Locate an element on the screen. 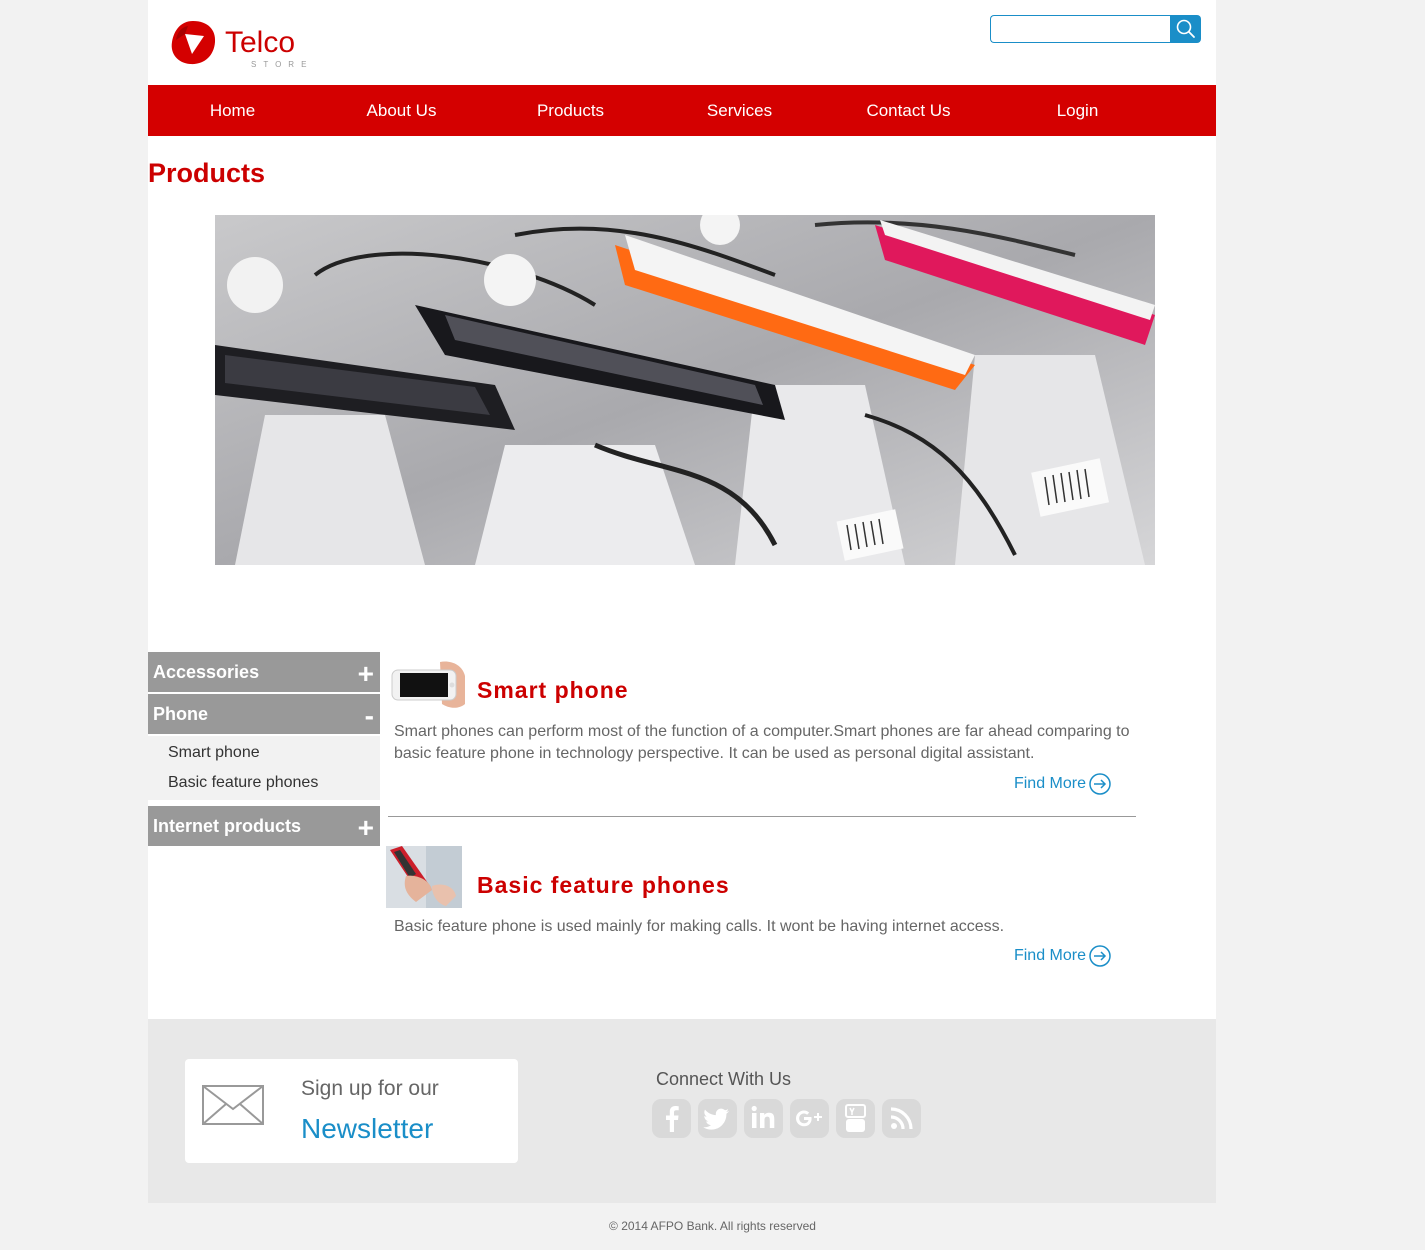 Image resolution: width=1425 pixels, height=1250 pixels. basic-phone-thumbnail is located at coordinates (424, 877).